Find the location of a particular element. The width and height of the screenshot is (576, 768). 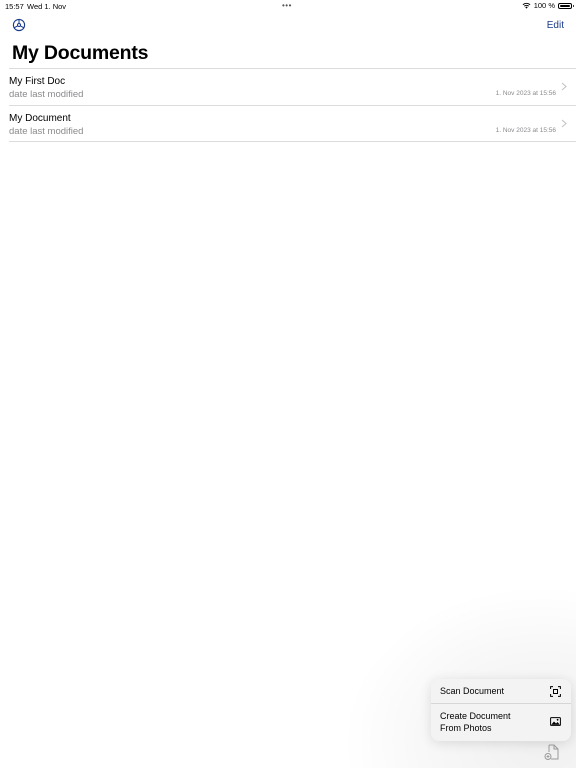

status-time: 15:57 is located at coordinates (14, 6).